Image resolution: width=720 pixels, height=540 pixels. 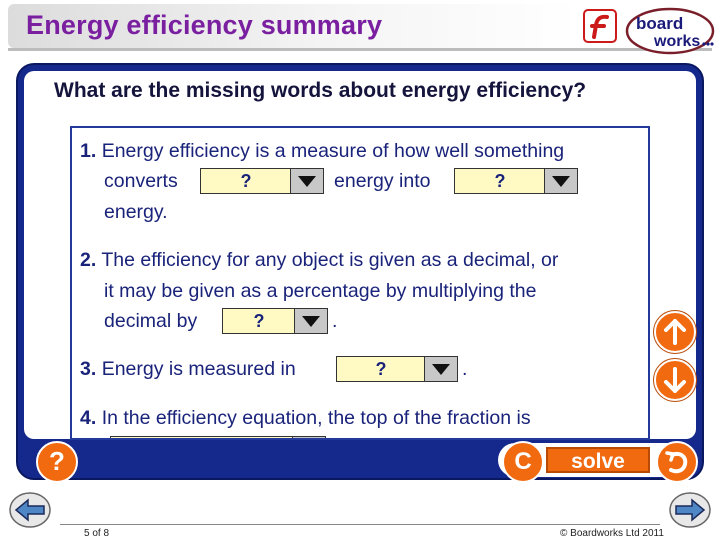 I want to click on answer-dropdown-1: ?, so click(x=262, y=181).